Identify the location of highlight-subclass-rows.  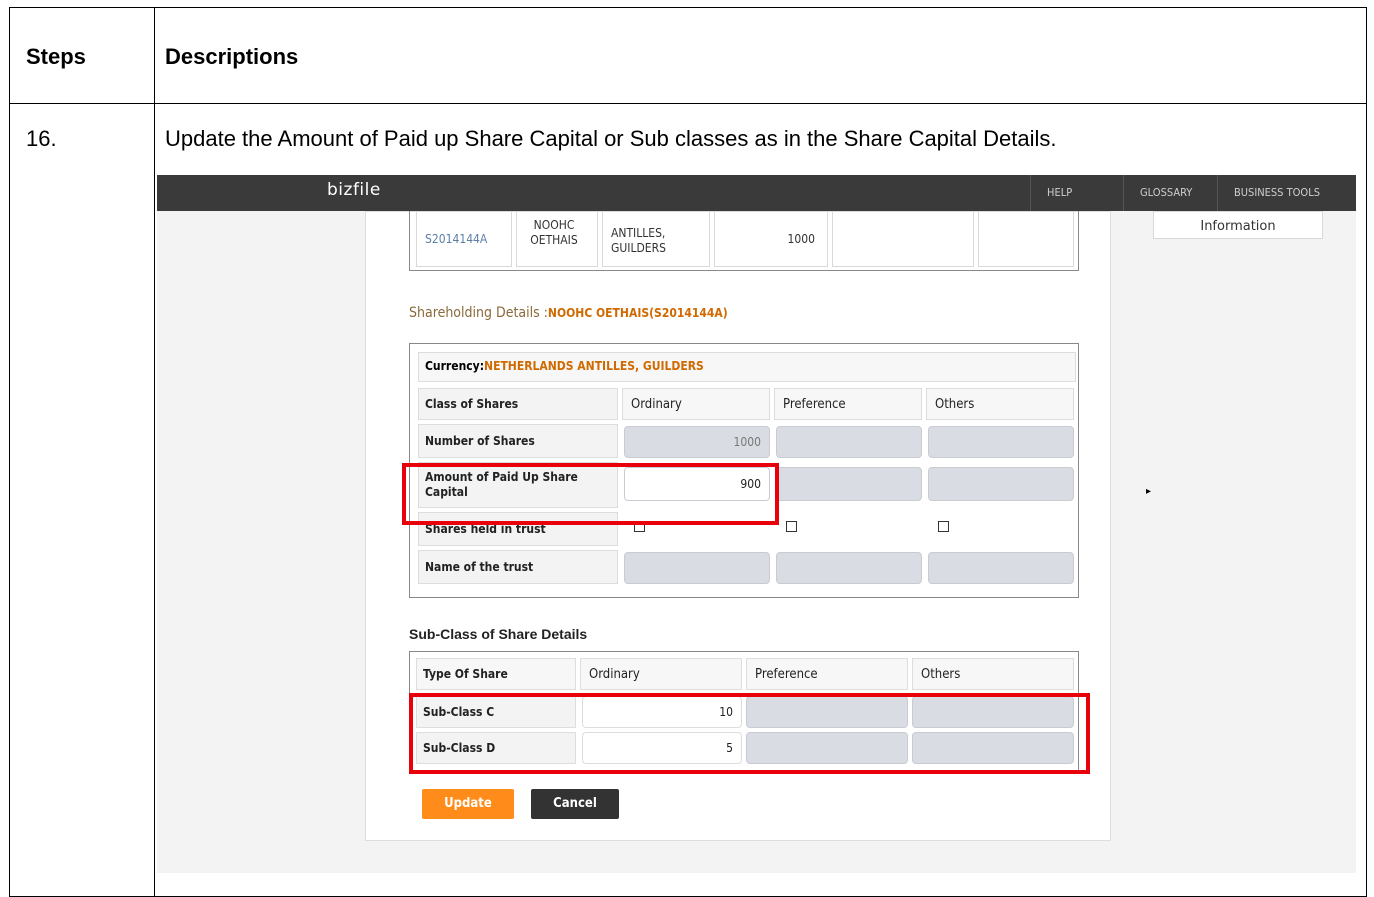
(749, 733).